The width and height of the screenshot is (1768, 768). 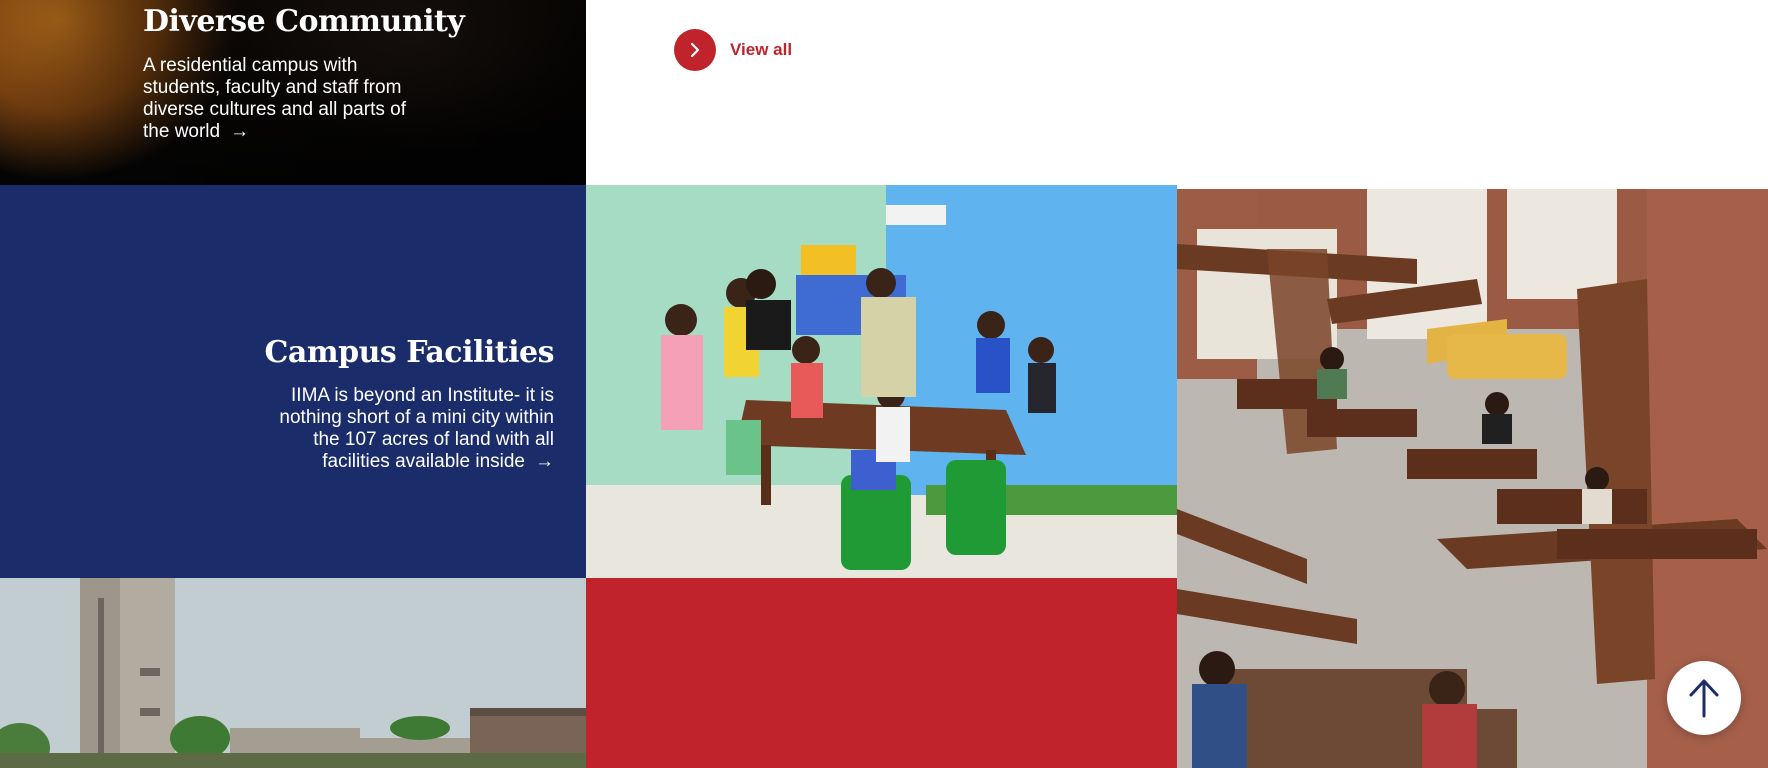 What do you see at coordinates (304, 21) in the screenshot?
I see `community-title: Diverse Community` at bounding box center [304, 21].